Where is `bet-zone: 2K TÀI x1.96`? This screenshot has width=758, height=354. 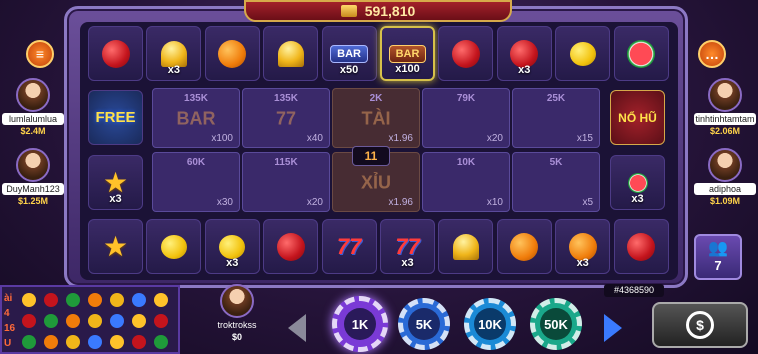 bet-zone: 2K TÀI x1.96 is located at coordinates (376, 118).